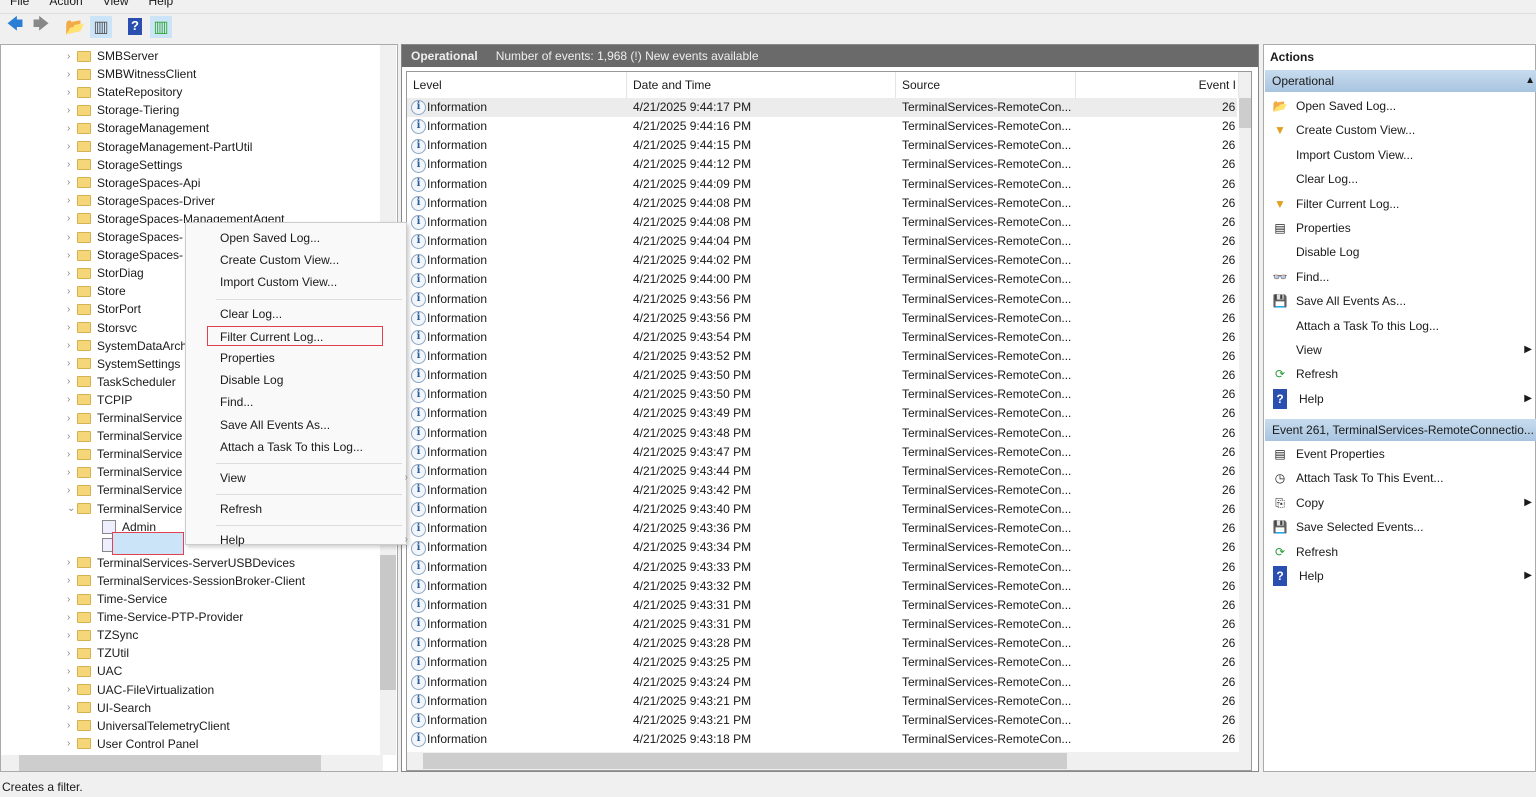  I want to click on tree-item: › UAC, so click(94, 671).